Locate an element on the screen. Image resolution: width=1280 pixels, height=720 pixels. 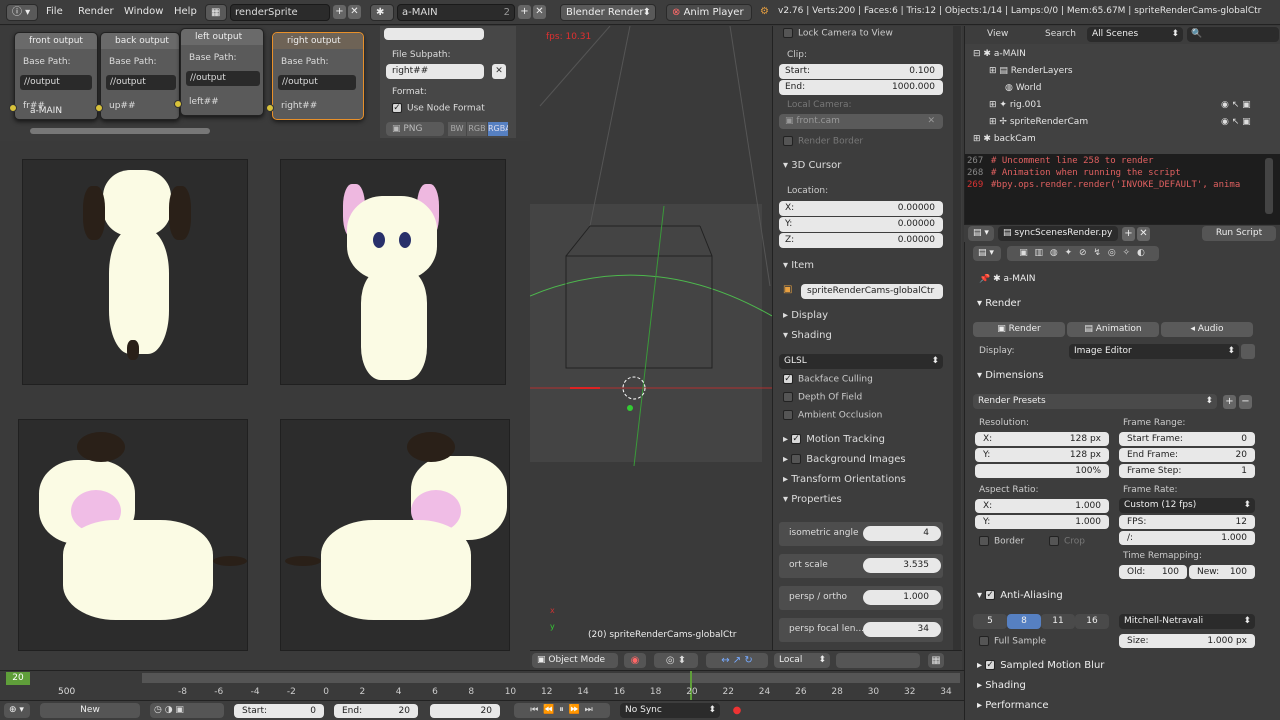
end-frame-field: End Frame: 20 is located at coordinates (1187, 455).